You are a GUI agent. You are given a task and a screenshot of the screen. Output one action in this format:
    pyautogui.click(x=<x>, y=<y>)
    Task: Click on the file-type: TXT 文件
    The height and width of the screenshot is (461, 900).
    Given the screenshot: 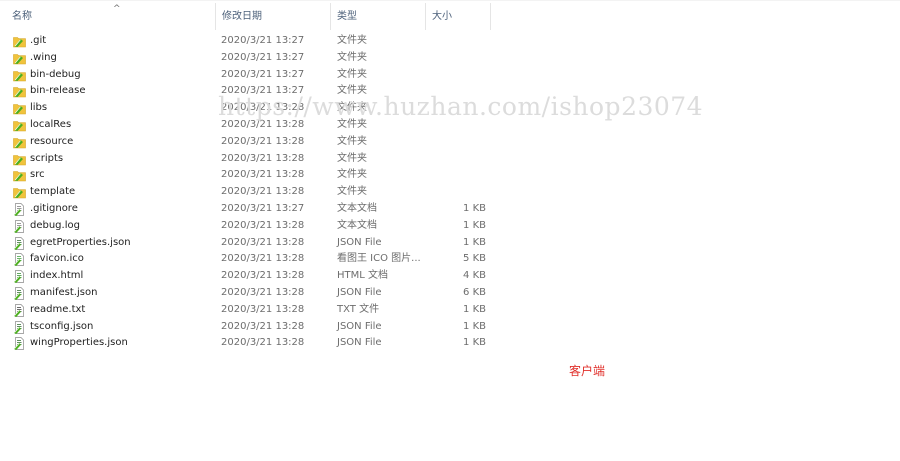 What is the action you would take?
    pyautogui.click(x=358, y=309)
    